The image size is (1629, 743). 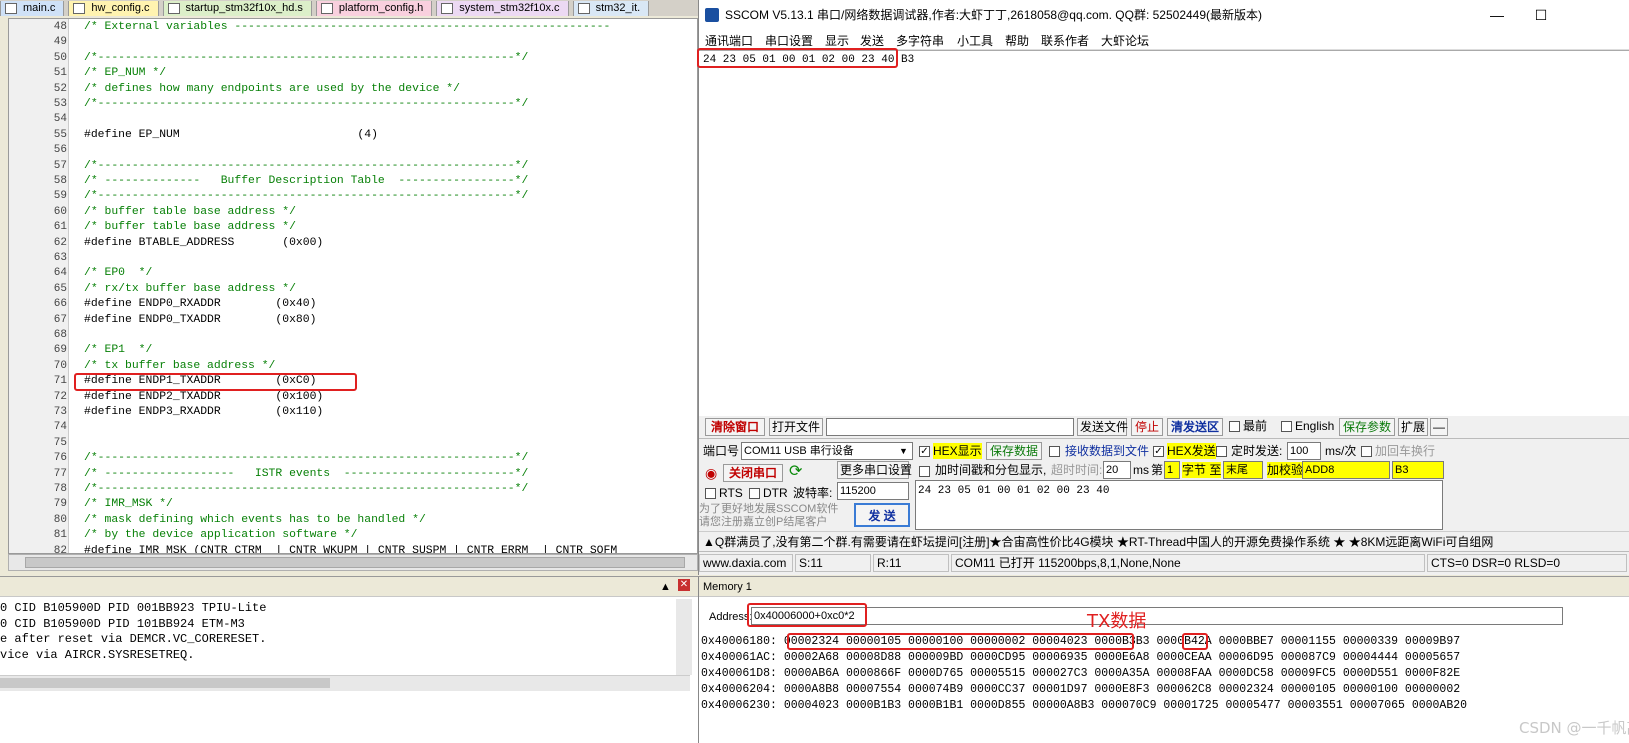 I want to click on address-label: Address:, so click(x=731, y=617).